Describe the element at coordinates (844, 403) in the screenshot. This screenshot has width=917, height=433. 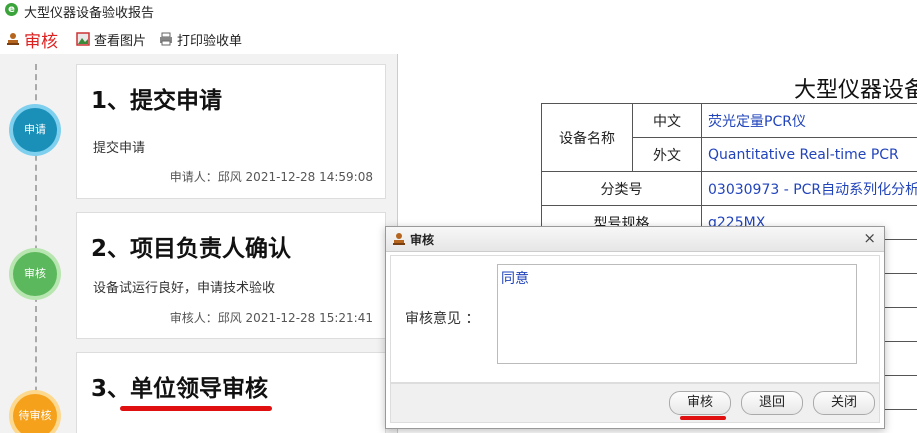
I see `close-button: 关闭` at that location.